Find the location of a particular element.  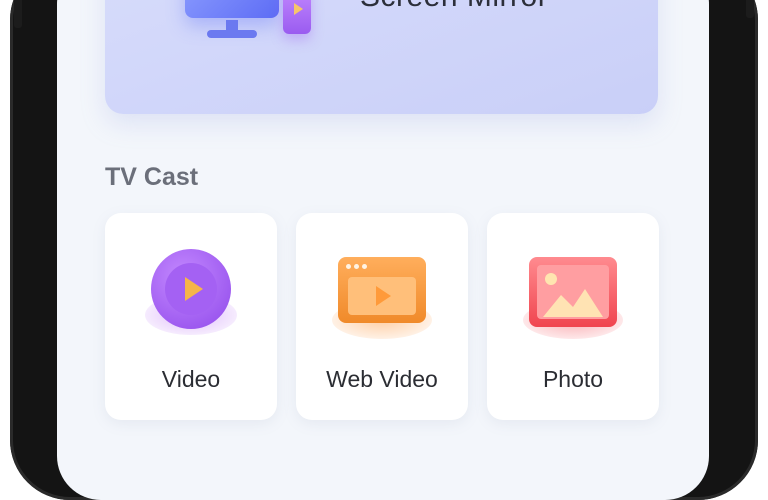

web-video-icon is located at coordinates (382, 294).